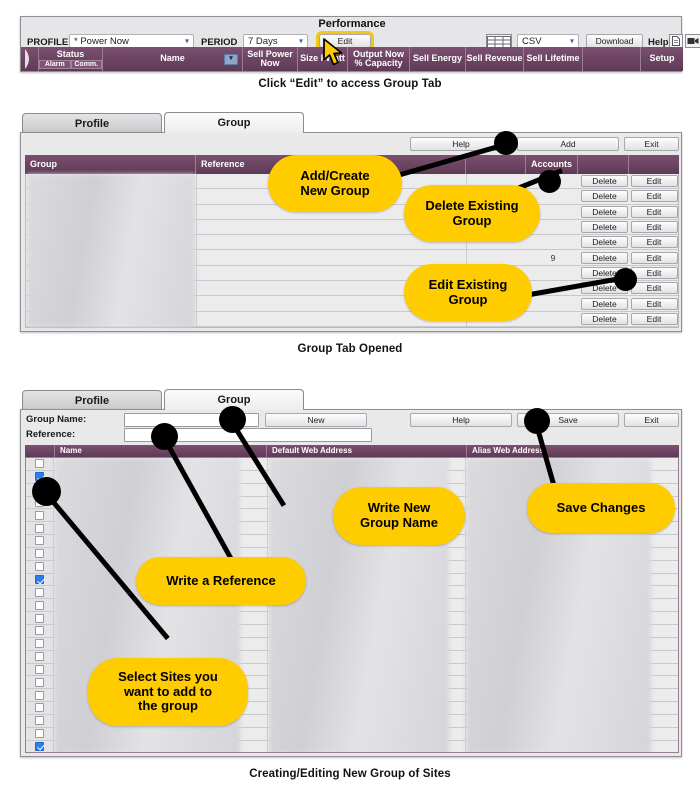 The image size is (700, 795). I want to click on group-name-label: Group Name:, so click(56, 419).